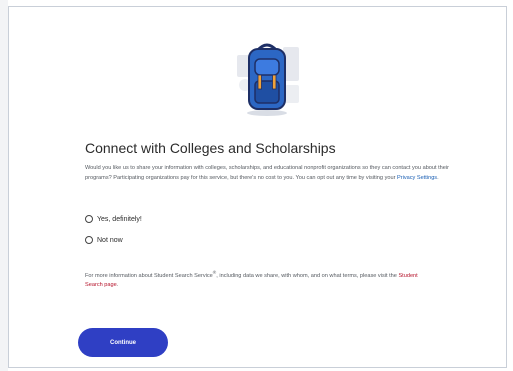 The height and width of the screenshot is (371, 513). Describe the element at coordinates (110, 240) in the screenshot. I see `option-not-now-label: Not now` at that location.